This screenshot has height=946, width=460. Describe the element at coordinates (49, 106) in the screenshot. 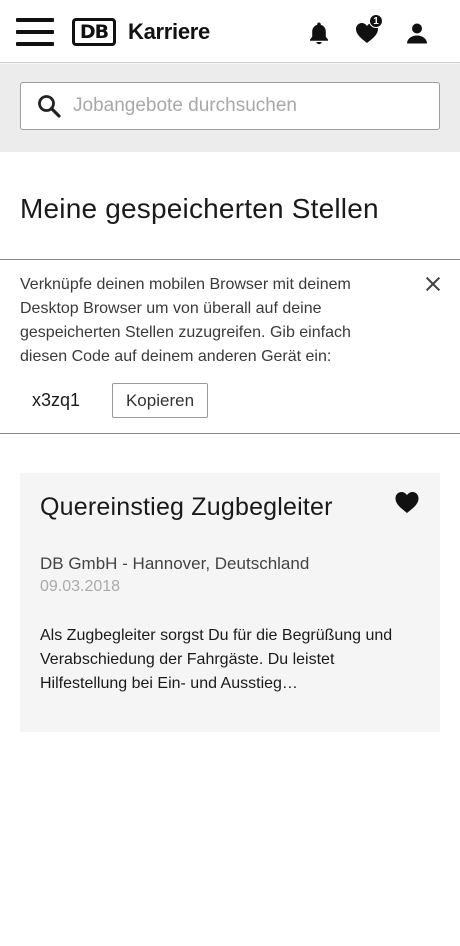

I see `search-icon` at that location.